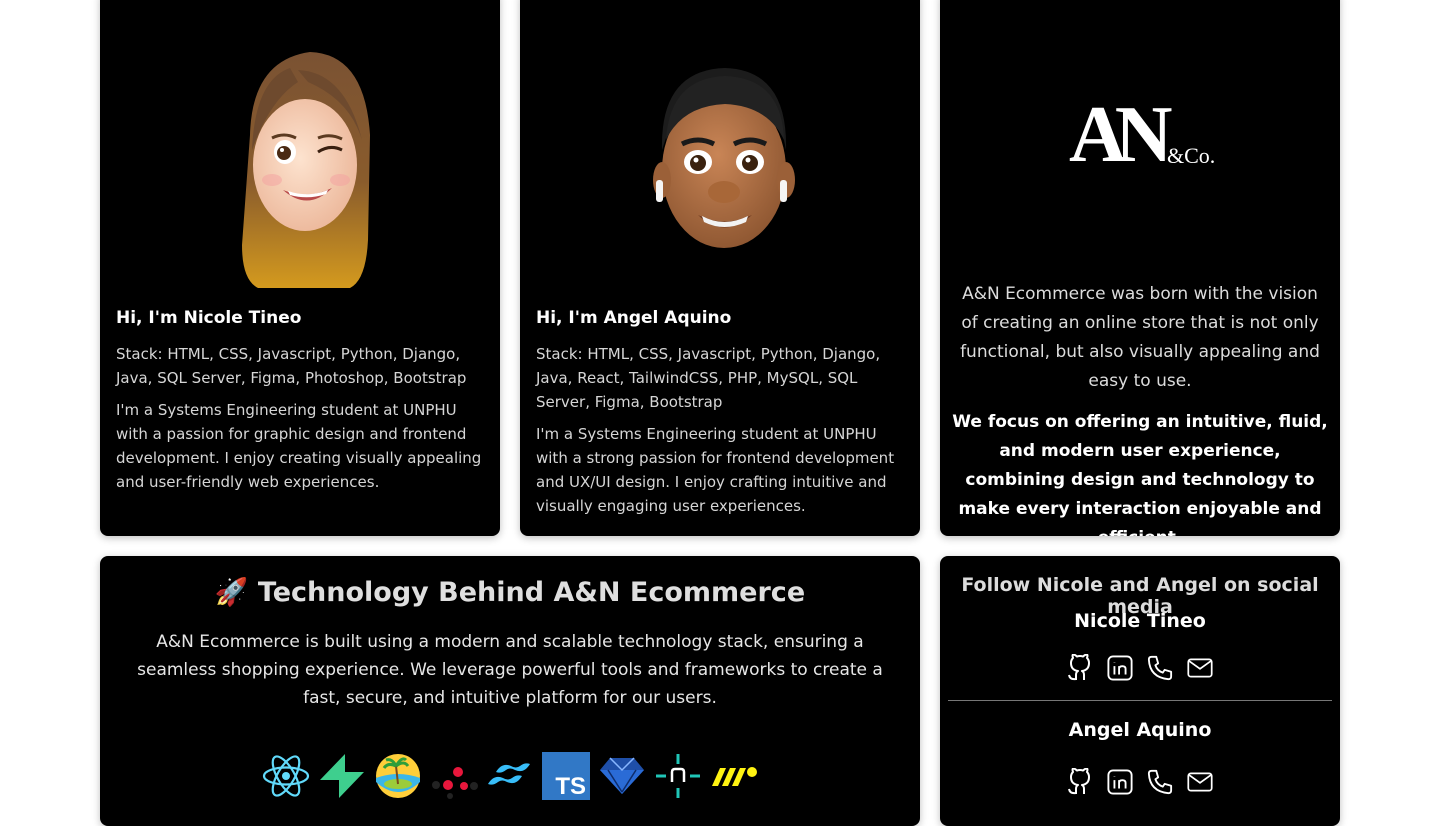  I want to click on svg-text: TS, so click(570, 786).